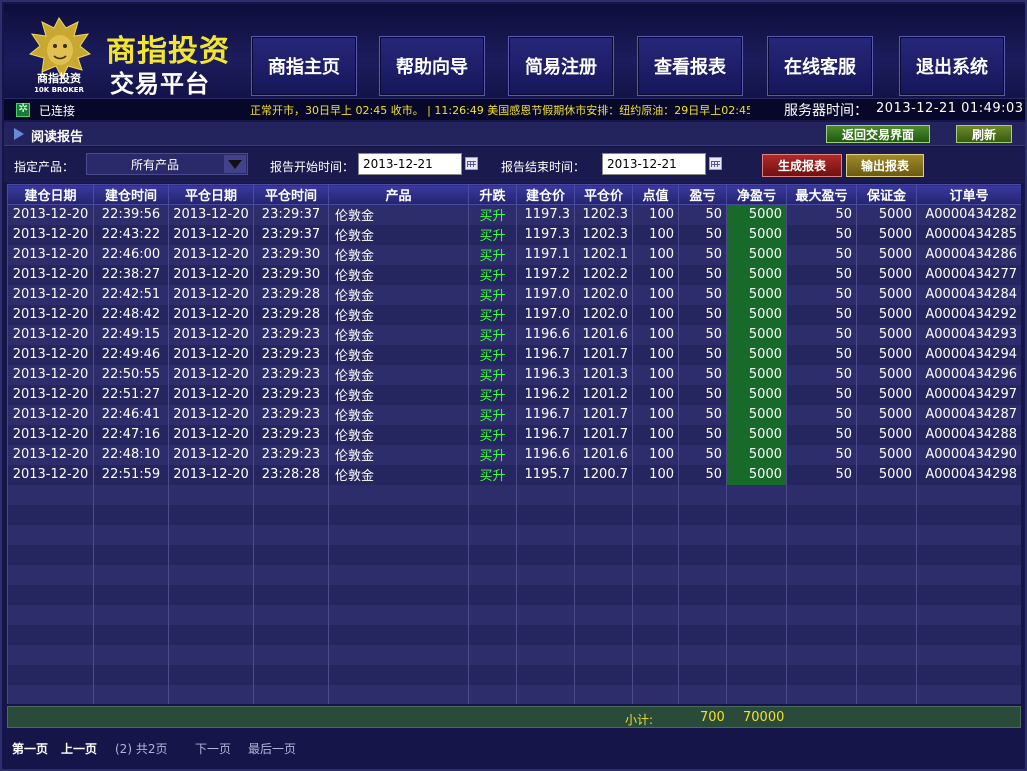 This screenshot has height=771, width=1027. Describe the element at coordinates (952, 66) in the screenshot. I see `nav-logout-button: 退出系统` at that location.